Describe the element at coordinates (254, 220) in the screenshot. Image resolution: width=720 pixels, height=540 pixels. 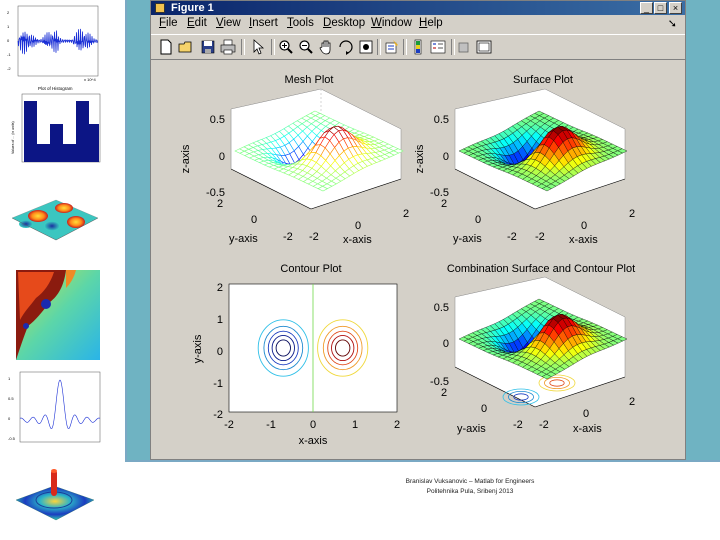
I see `mesh-ytick: 0` at that location.